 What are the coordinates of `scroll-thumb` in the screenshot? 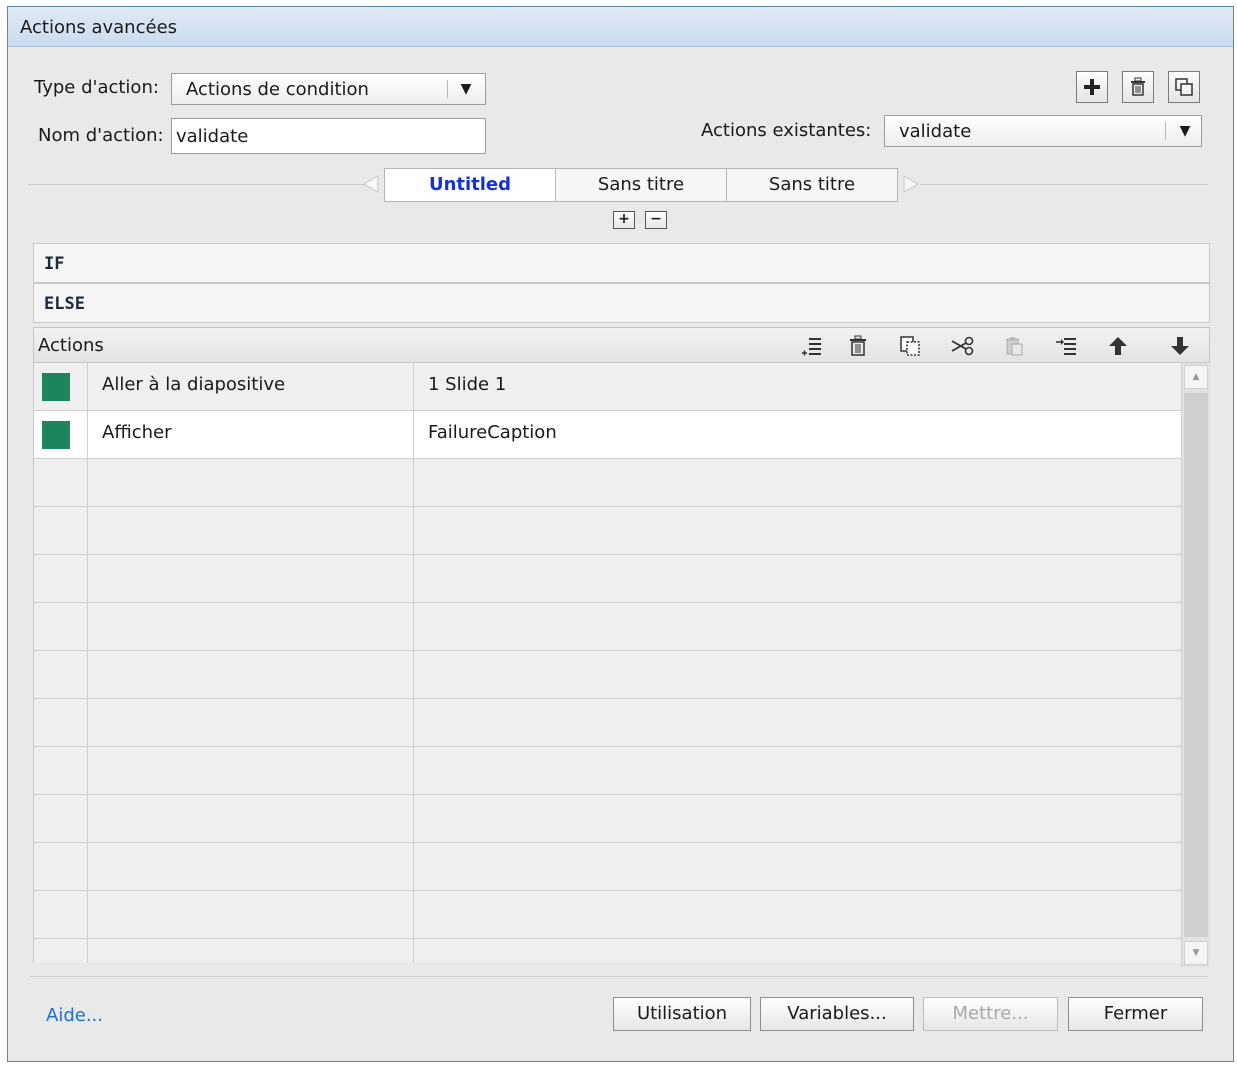 It's located at (1196, 665).